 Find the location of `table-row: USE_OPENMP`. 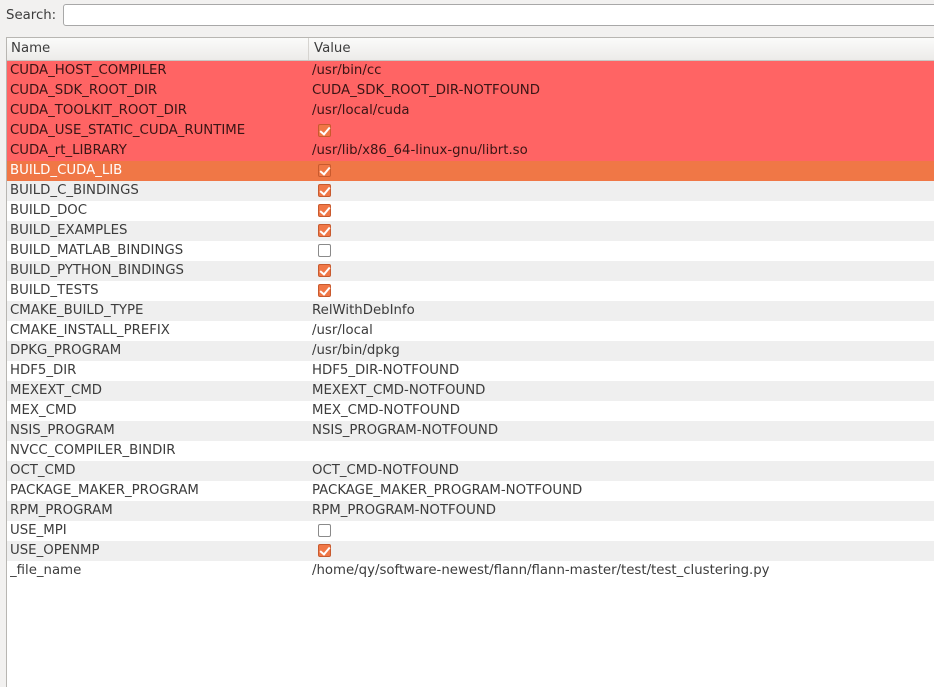

table-row: USE_OPENMP is located at coordinates (470, 551).